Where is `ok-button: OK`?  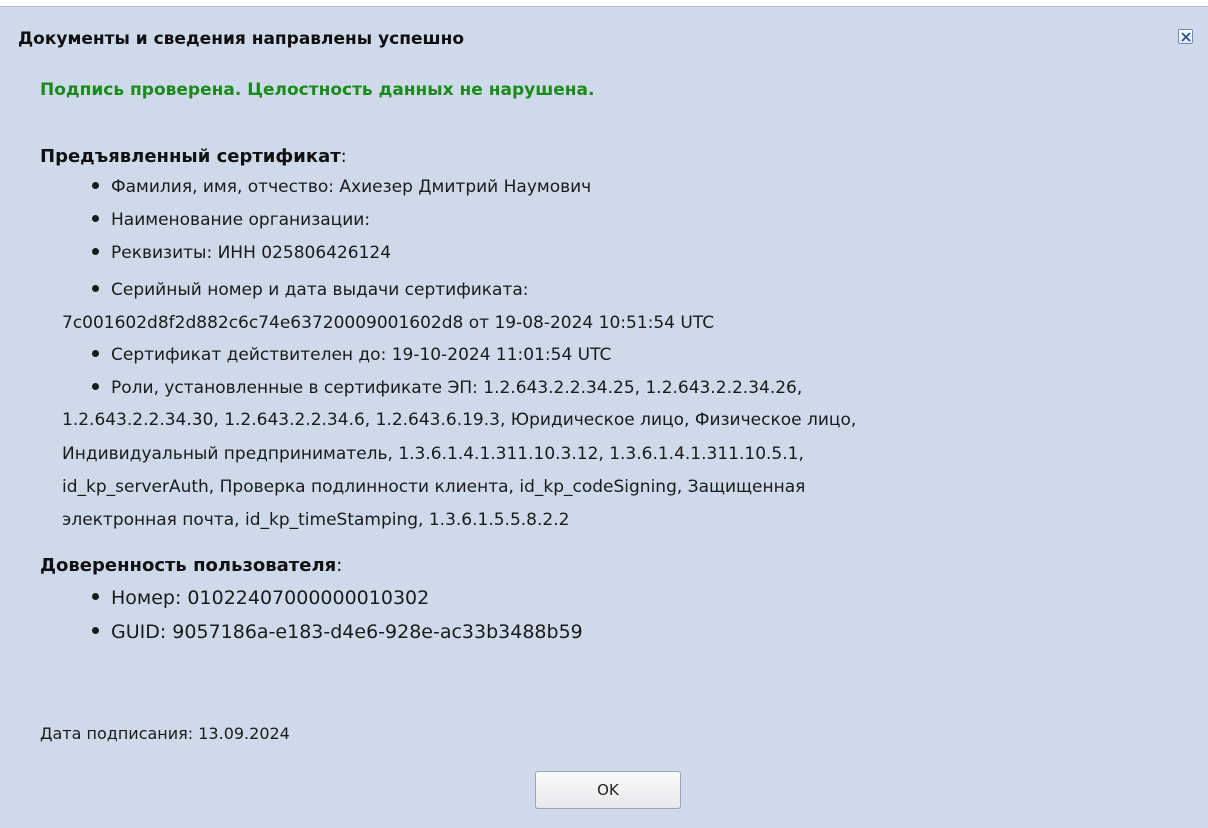 ok-button: OK is located at coordinates (608, 790).